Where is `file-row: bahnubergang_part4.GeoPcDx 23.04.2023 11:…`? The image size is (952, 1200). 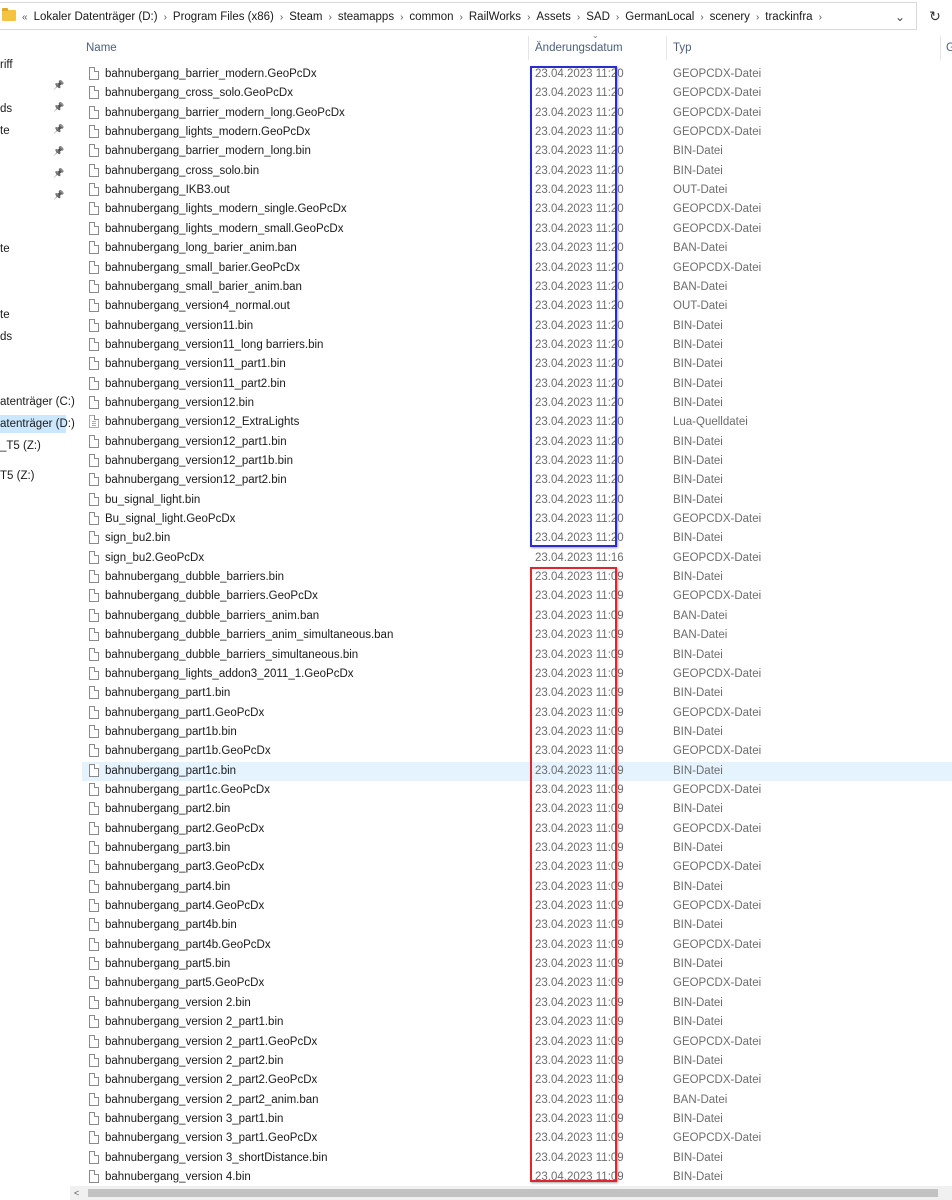
file-row: bahnubergang_part4.GeoPcDx 23.04.2023 11:… is located at coordinates (517, 906).